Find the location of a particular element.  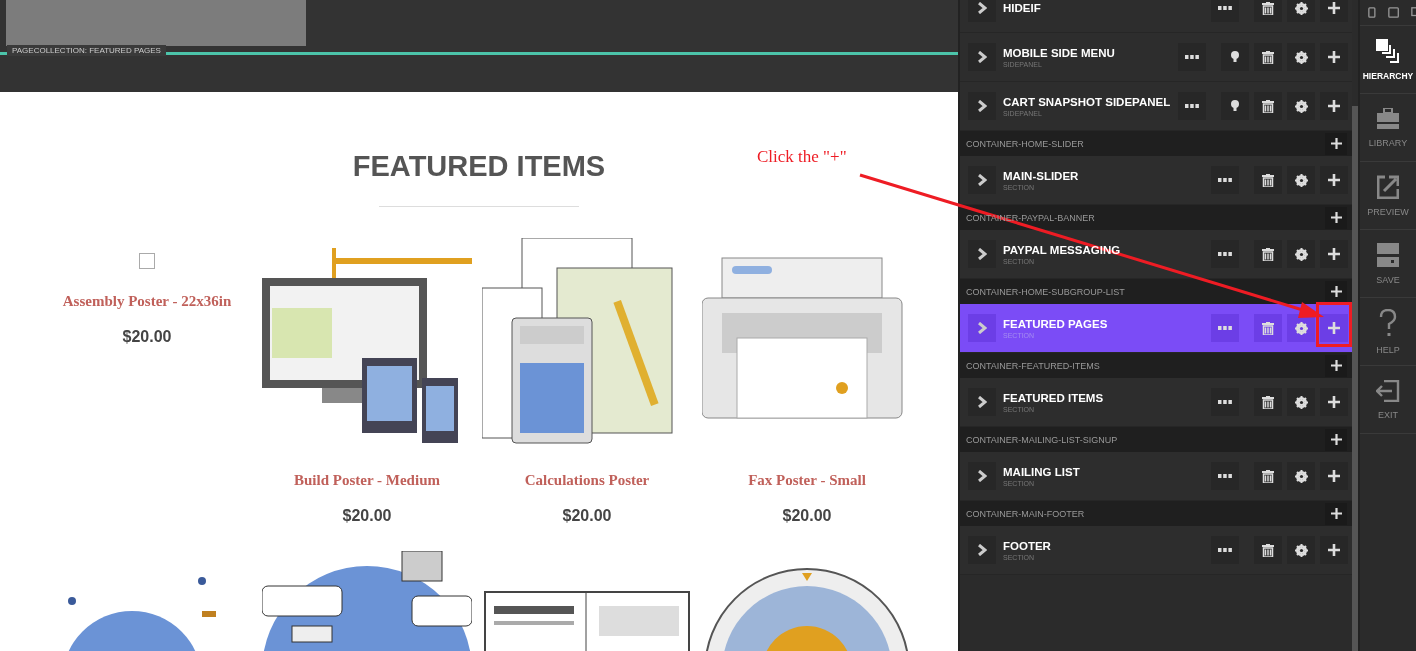

hierarchy-icon is located at coordinates (1388, 50).